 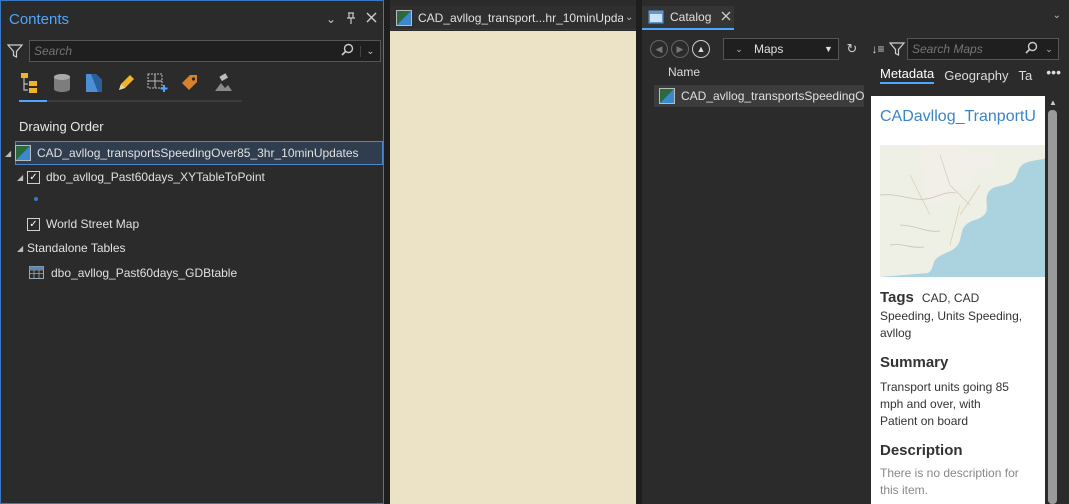 What do you see at coordinates (907, 75) in the screenshot?
I see `tab-metadata: Metadata` at bounding box center [907, 75].